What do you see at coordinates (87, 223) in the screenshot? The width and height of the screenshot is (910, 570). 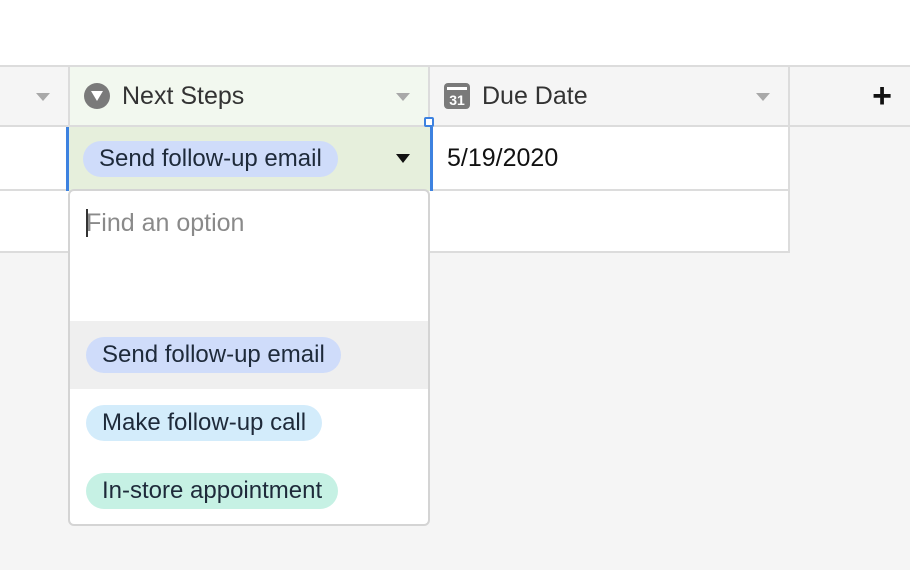 I see `text-cursor` at bounding box center [87, 223].